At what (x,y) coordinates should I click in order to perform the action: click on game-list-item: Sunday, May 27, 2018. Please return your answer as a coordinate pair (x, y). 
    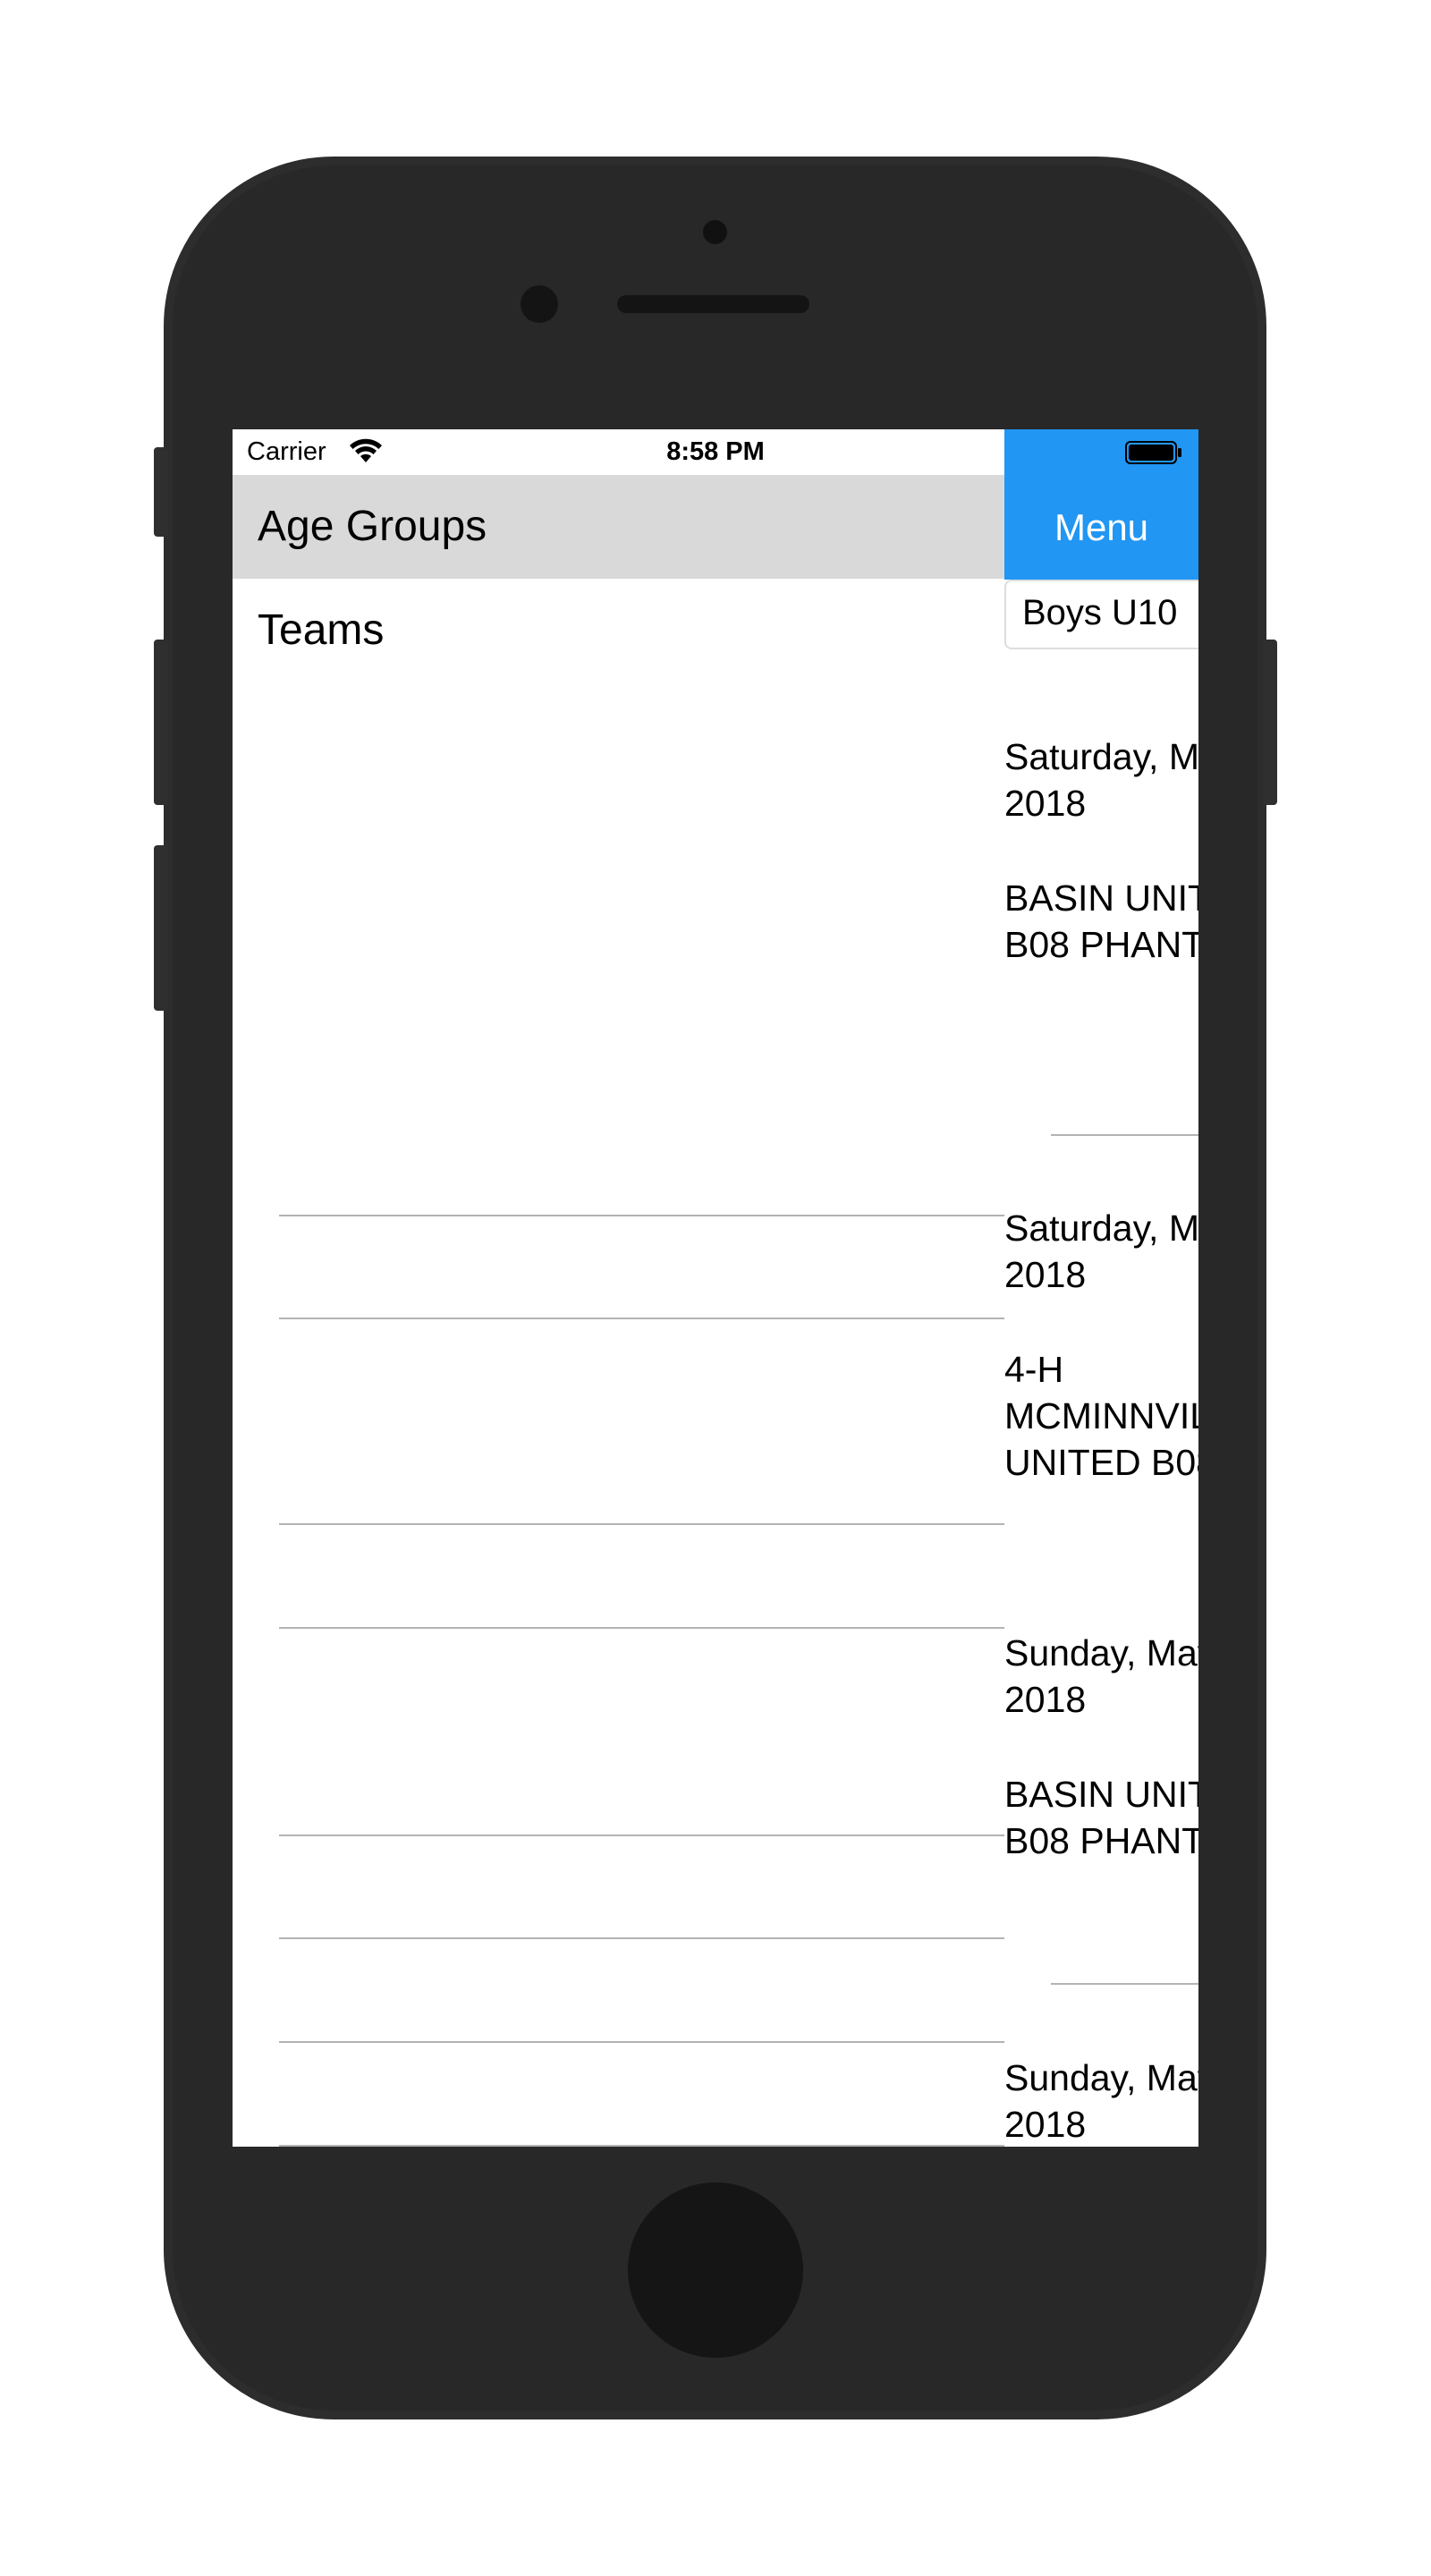
    Looking at the image, I should click on (1101, 2101).